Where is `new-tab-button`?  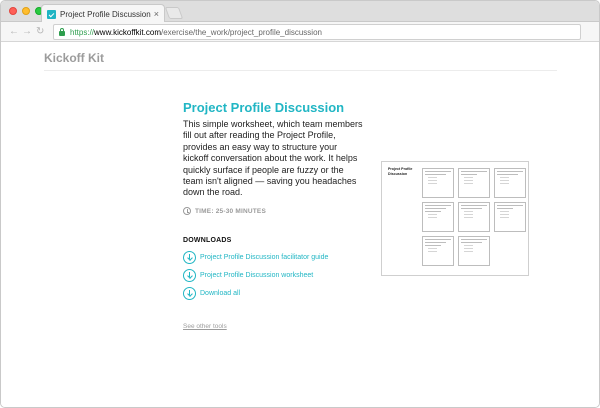 new-tab-button is located at coordinates (174, 13).